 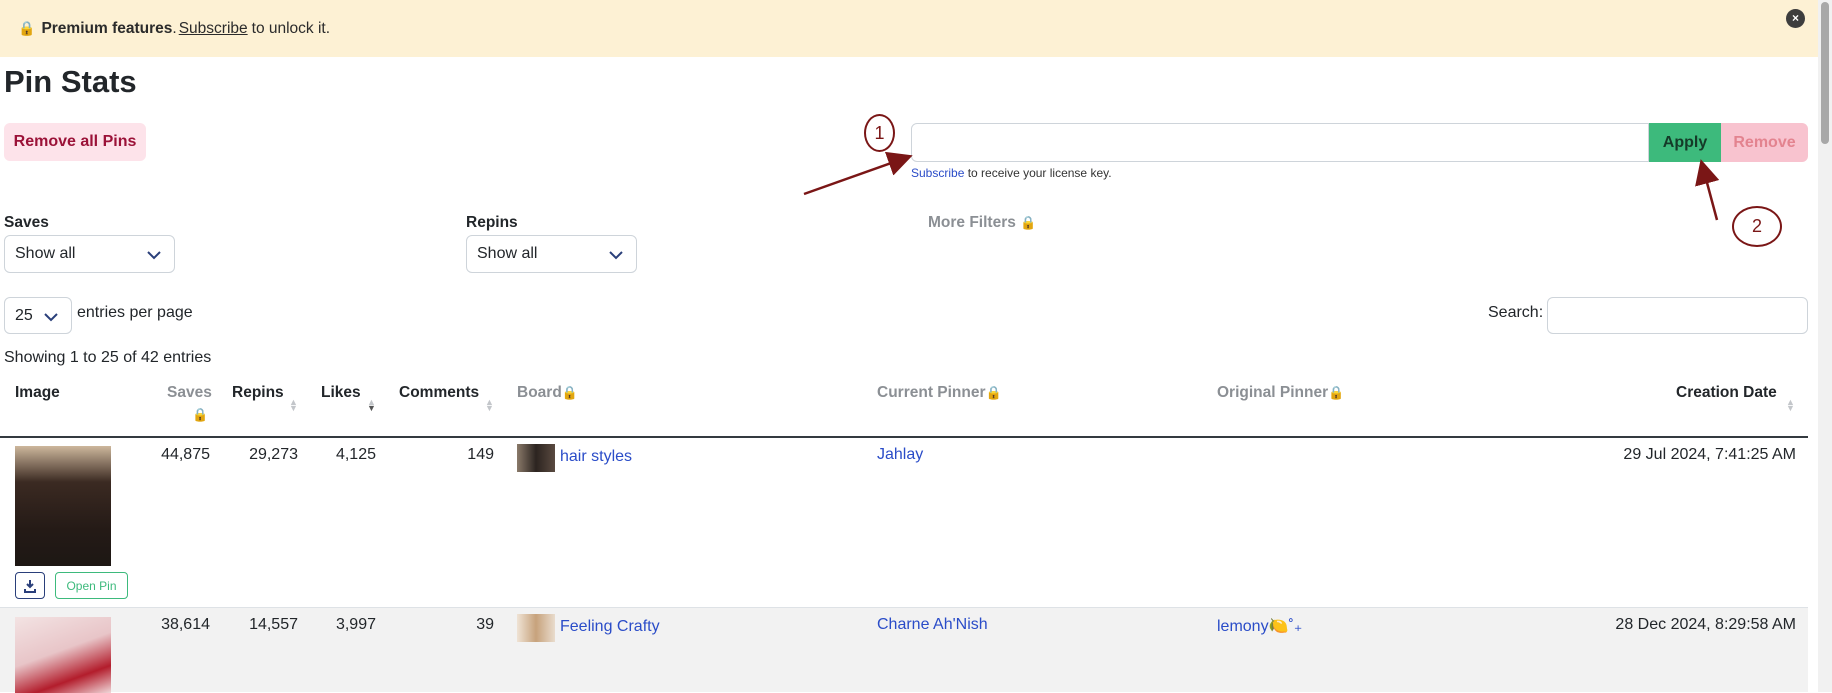 I want to click on column-header-current-pinner: Current Pinner🔒, so click(x=939, y=393).